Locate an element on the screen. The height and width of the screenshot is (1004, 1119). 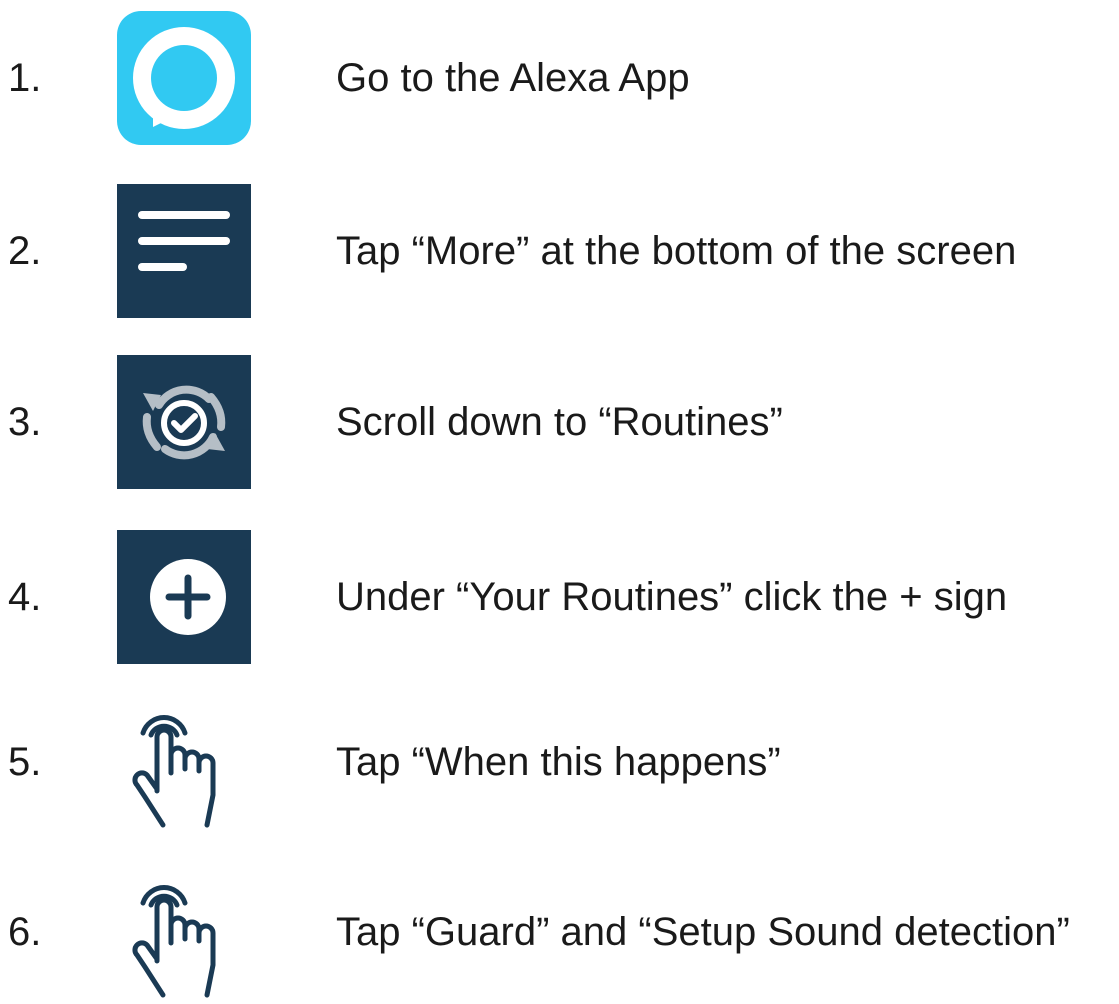
step-number: 3. is located at coordinates (25, 422).